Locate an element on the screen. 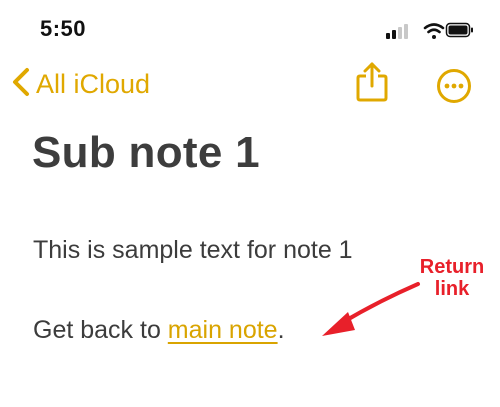 Image resolution: width=500 pixels, height=407 pixels. more-button is located at coordinates (454, 88).